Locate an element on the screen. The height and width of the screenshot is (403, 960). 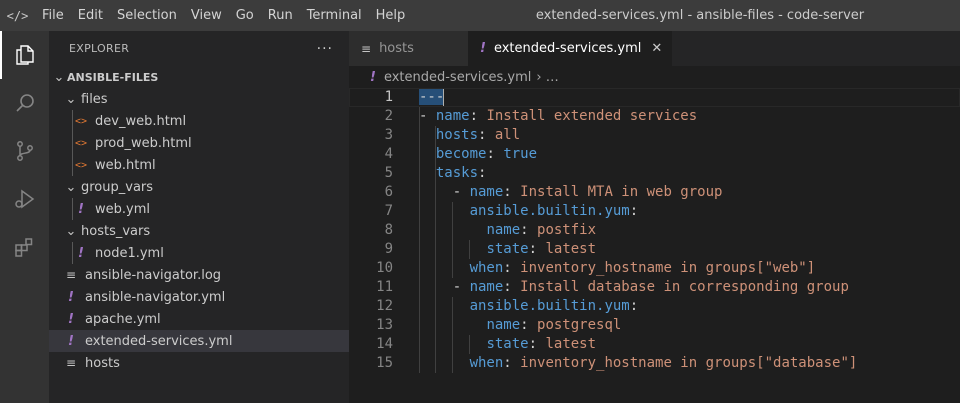
tree-file: ! node1.yml is located at coordinates (199, 253).